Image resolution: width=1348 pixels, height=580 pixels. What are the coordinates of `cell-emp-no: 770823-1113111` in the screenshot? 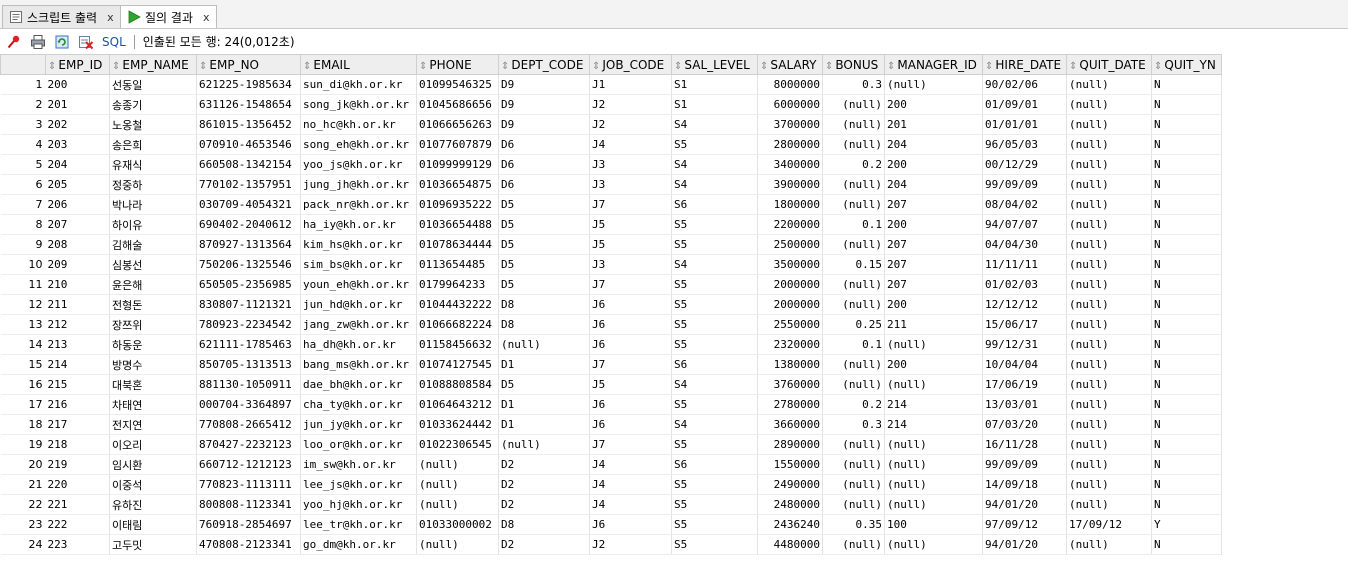 It's located at (248, 484).